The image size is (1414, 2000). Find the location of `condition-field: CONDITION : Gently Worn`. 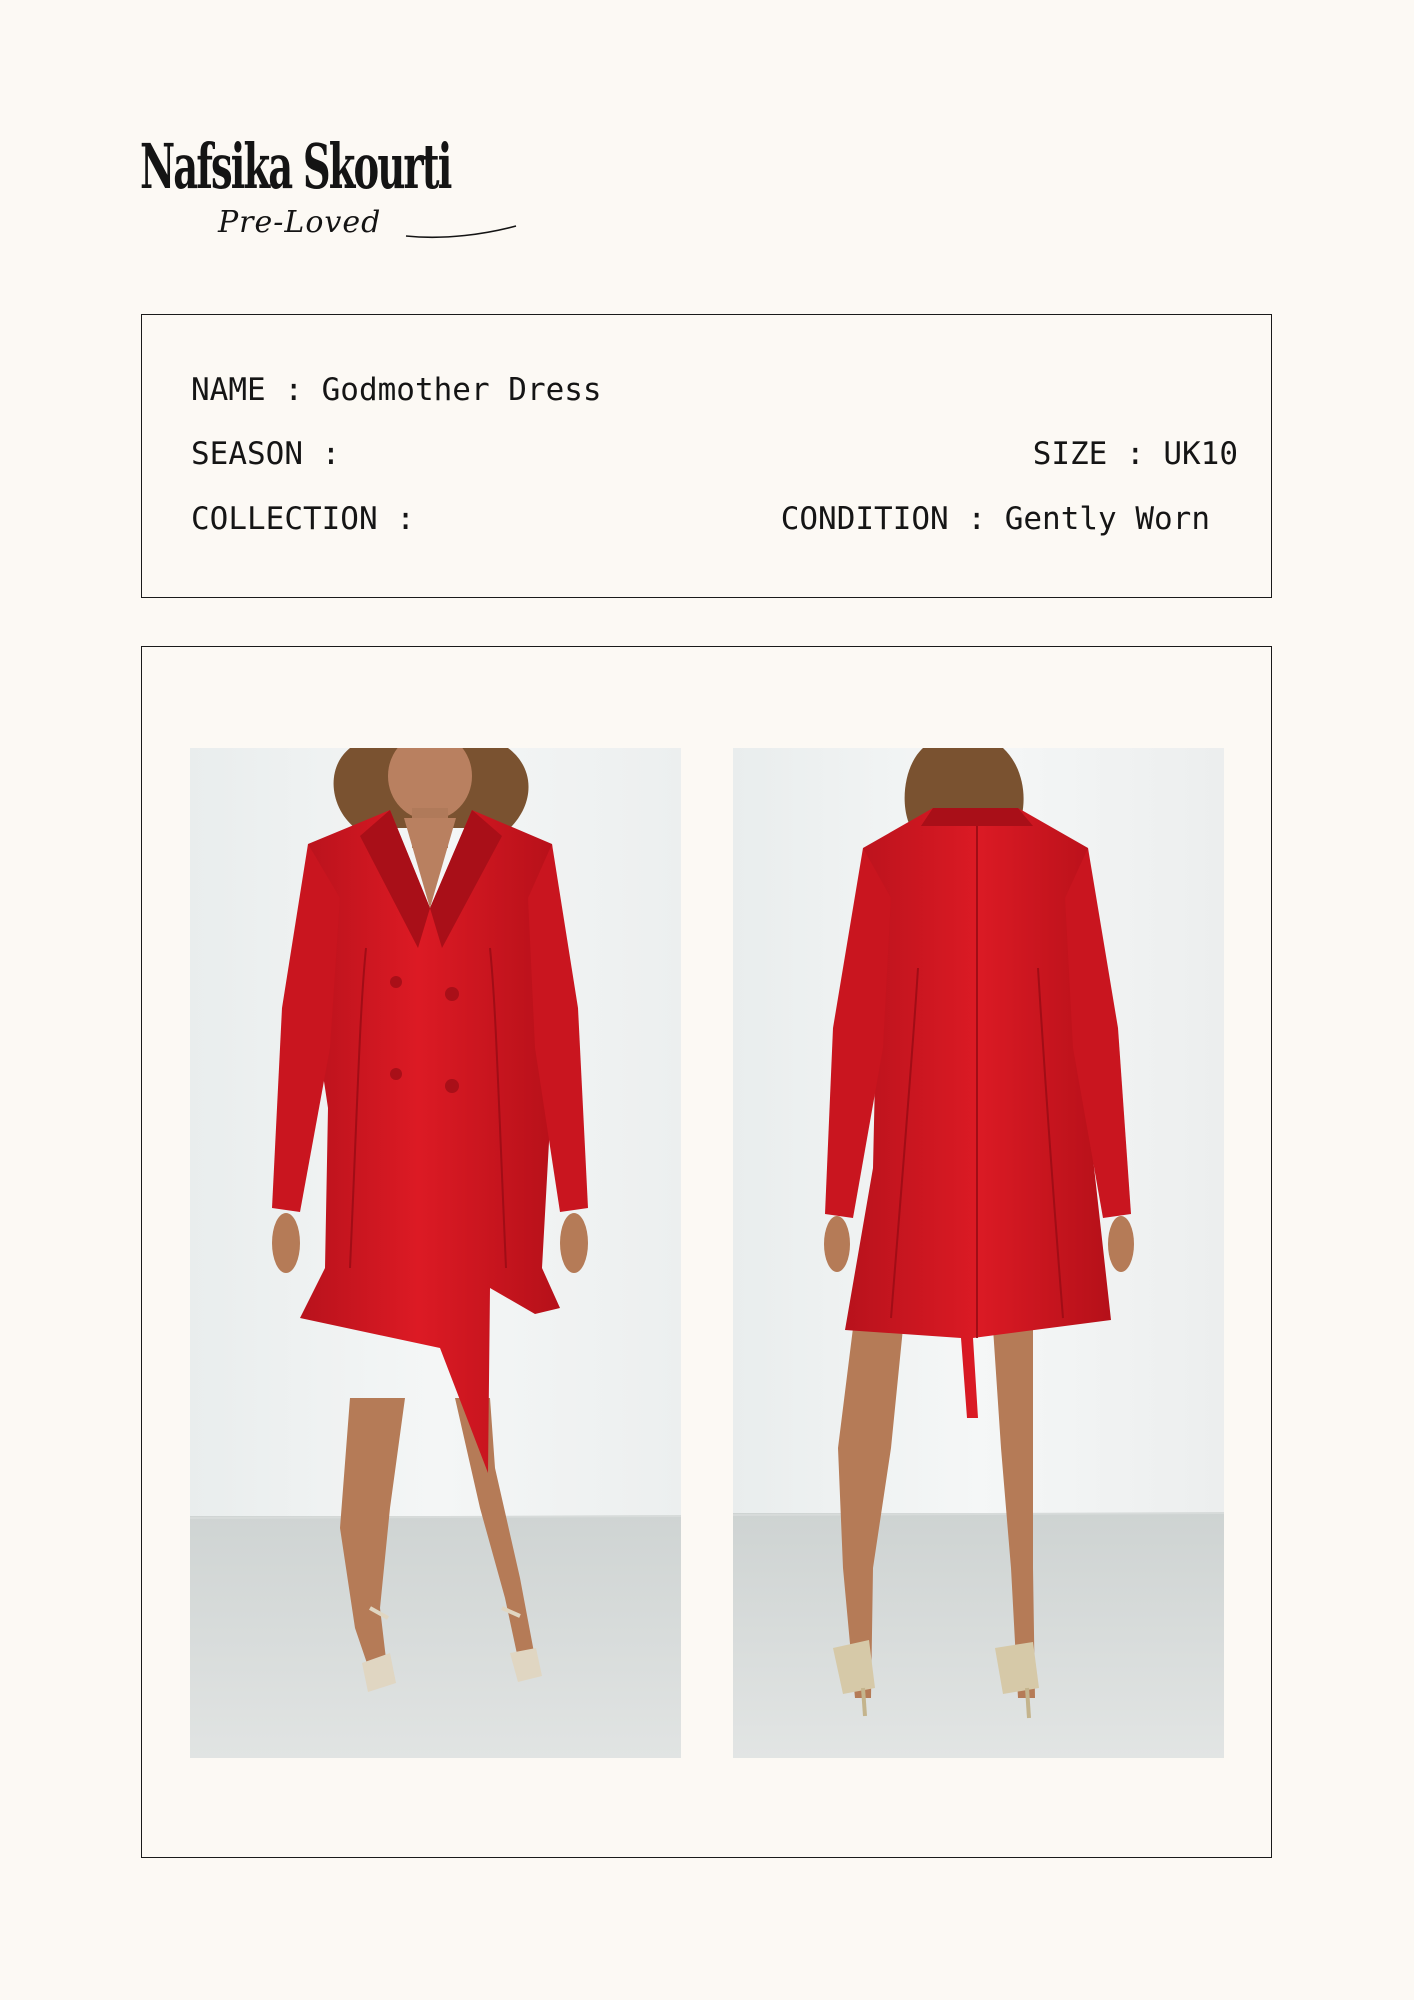

condition-field: CONDITION : Gently Worn is located at coordinates (995, 519).